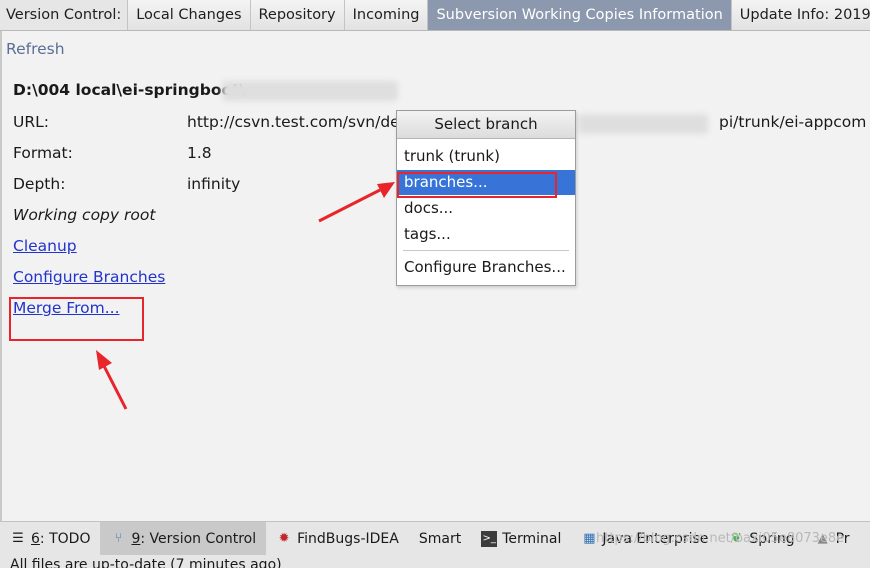 The image size is (870, 568). I want to click on menu-separator, so click(486, 250).